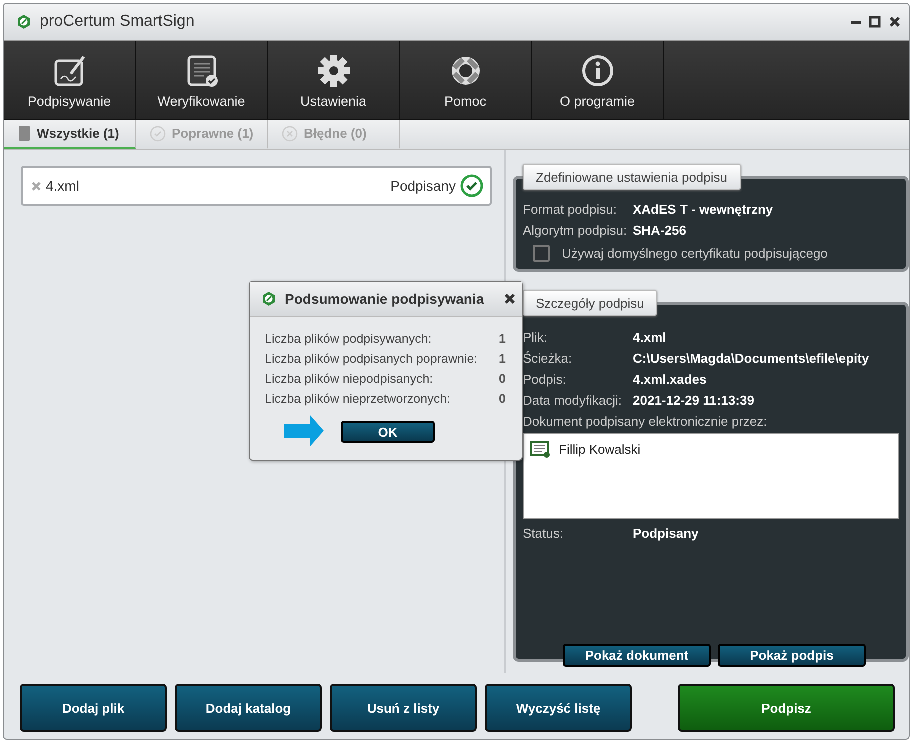 The image size is (917, 747). What do you see at coordinates (875, 22) in the screenshot?
I see `maximize-icon` at bounding box center [875, 22].